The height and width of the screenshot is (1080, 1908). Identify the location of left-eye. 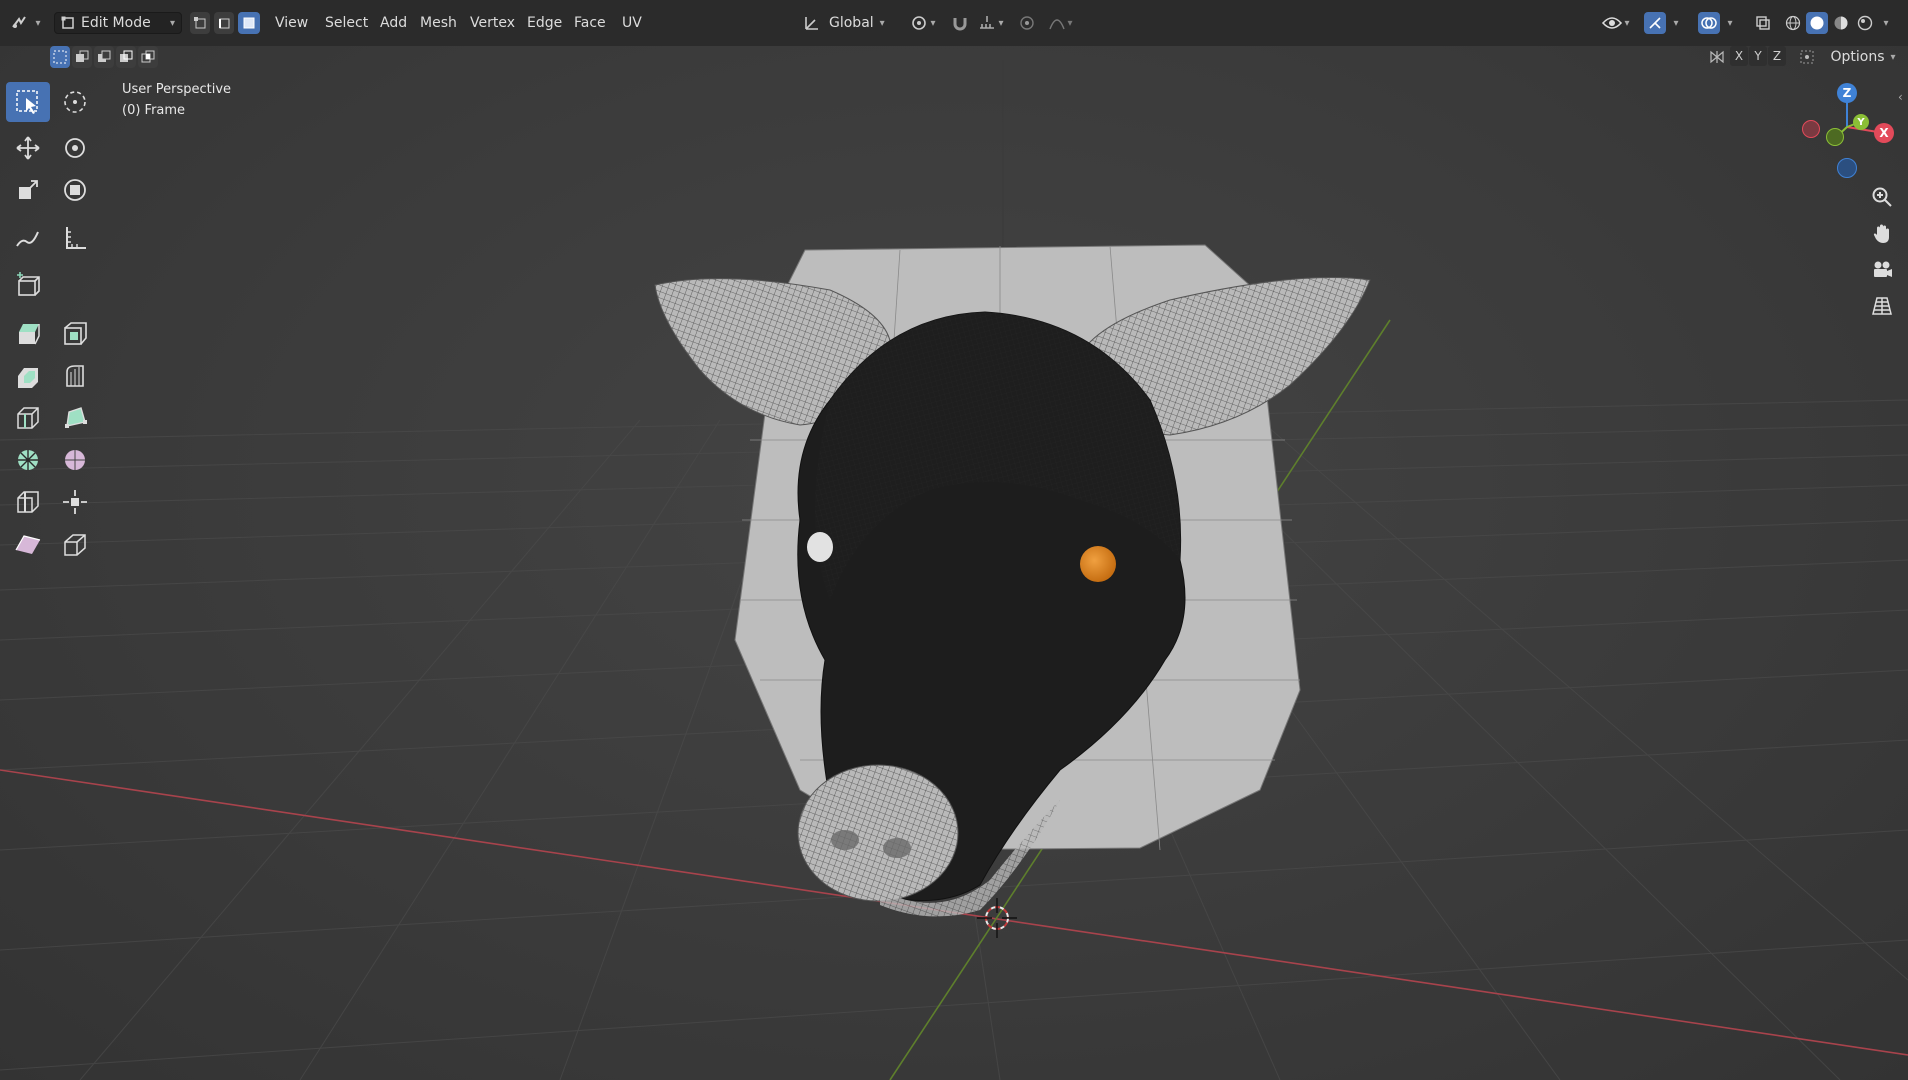
(820, 547).